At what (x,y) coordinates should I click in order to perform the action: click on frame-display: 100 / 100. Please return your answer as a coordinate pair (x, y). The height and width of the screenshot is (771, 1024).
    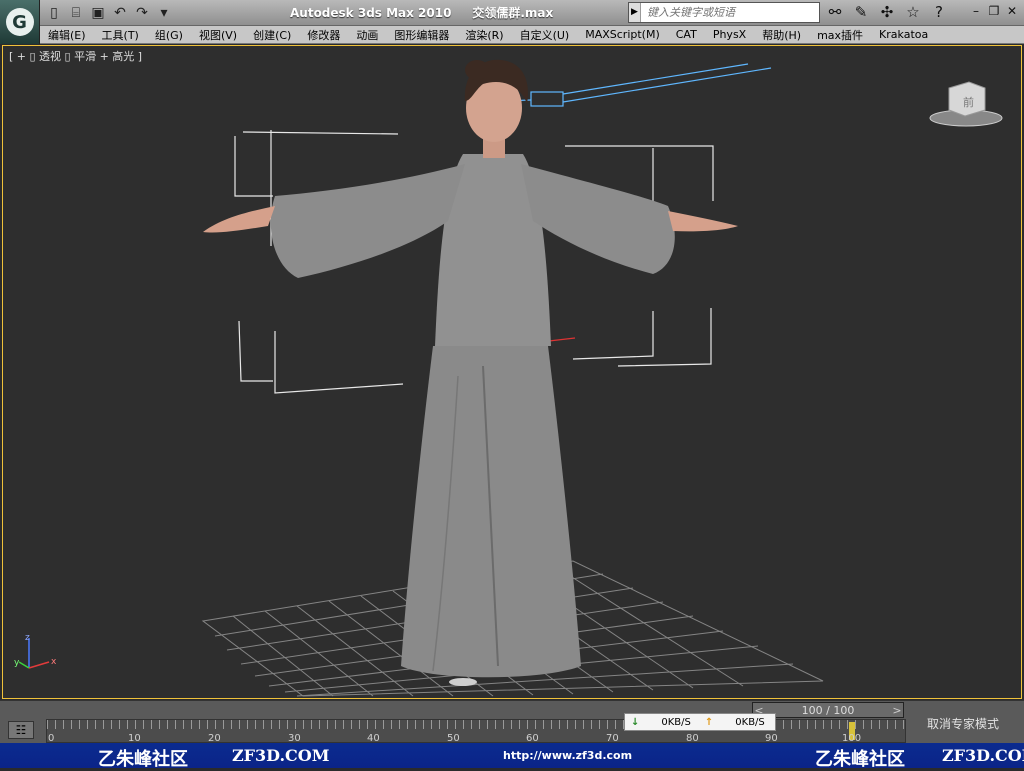
    Looking at the image, I should click on (828, 710).